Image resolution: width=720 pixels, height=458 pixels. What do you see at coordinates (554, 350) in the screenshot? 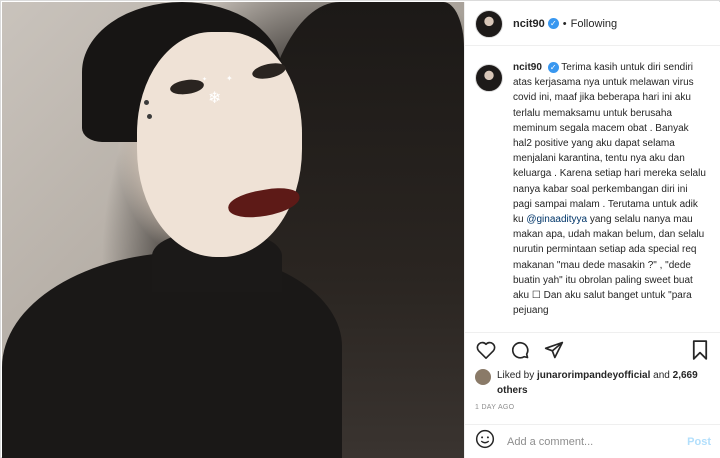
I see `share-icon` at bounding box center [554, 350].